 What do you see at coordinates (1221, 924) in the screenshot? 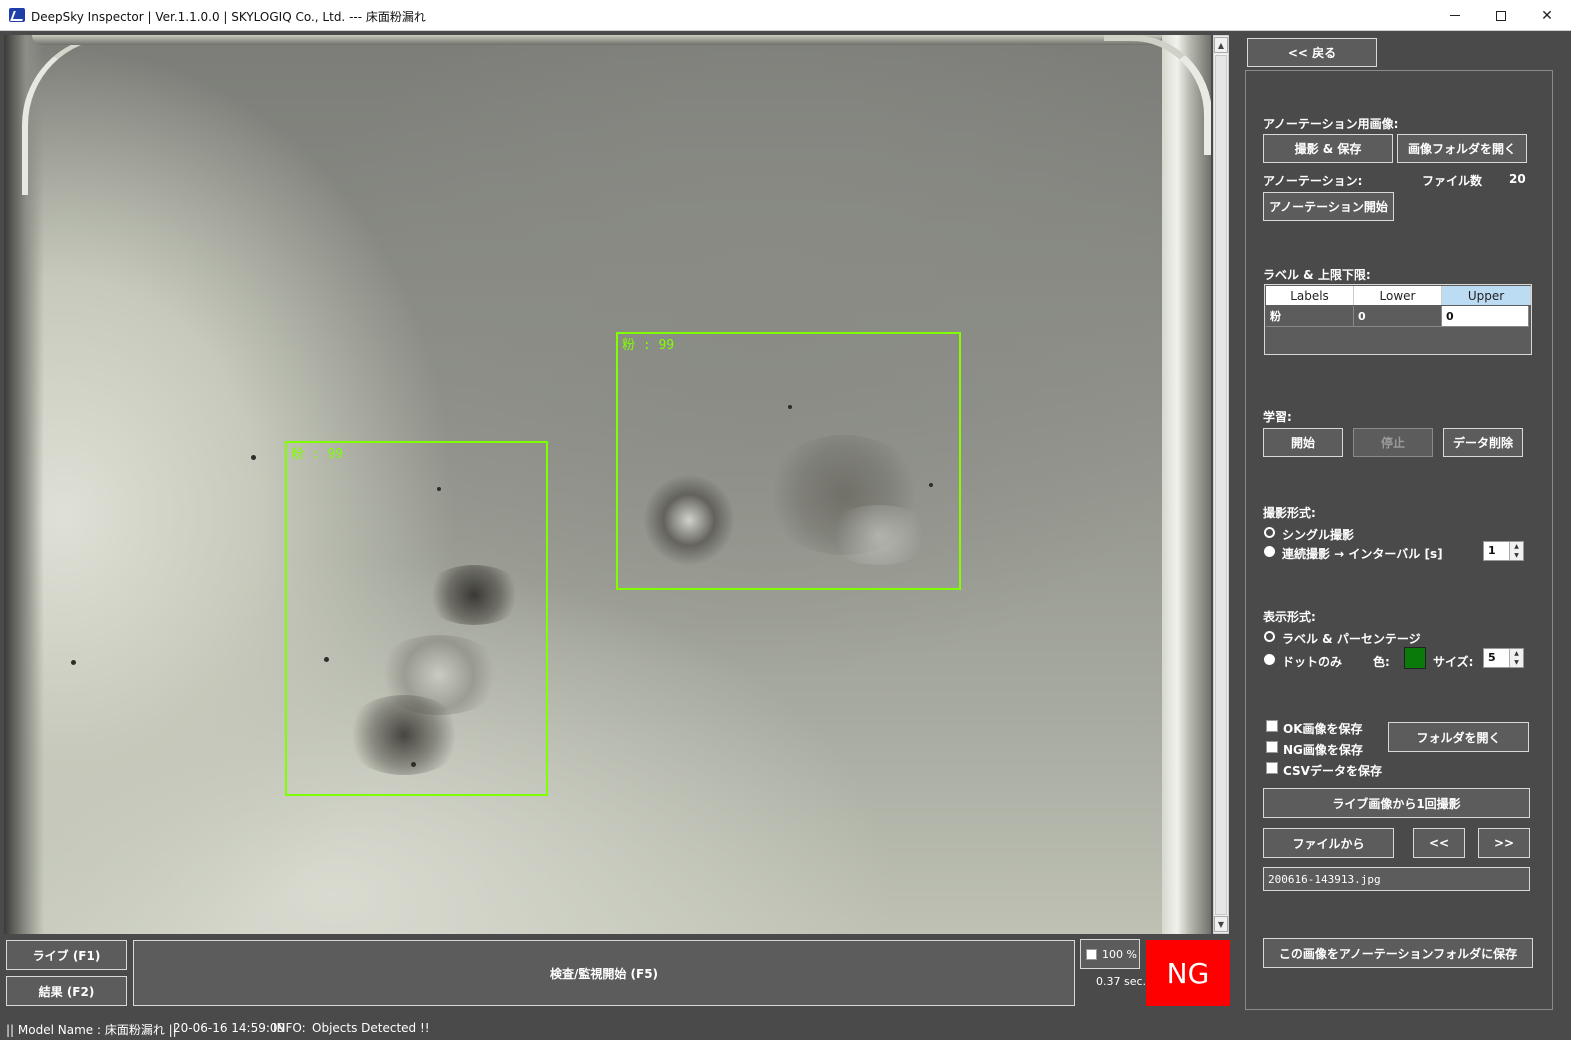
I see `scroll-down-icon: ▼` at bounding box center [1221, 924].